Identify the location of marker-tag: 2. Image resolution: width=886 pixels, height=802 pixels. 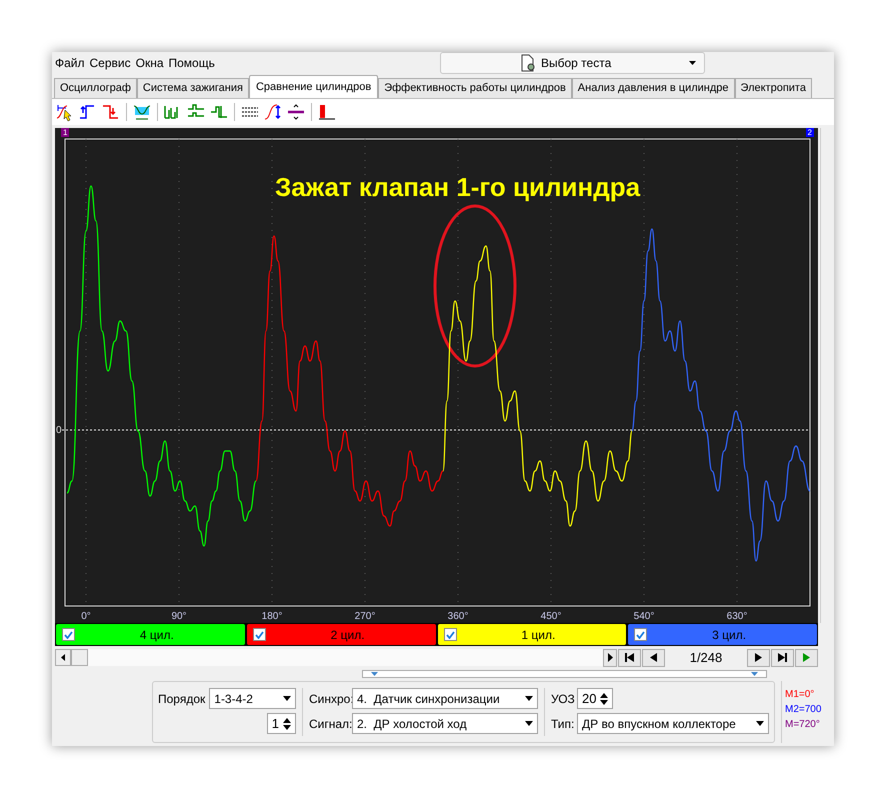
(810, 132).